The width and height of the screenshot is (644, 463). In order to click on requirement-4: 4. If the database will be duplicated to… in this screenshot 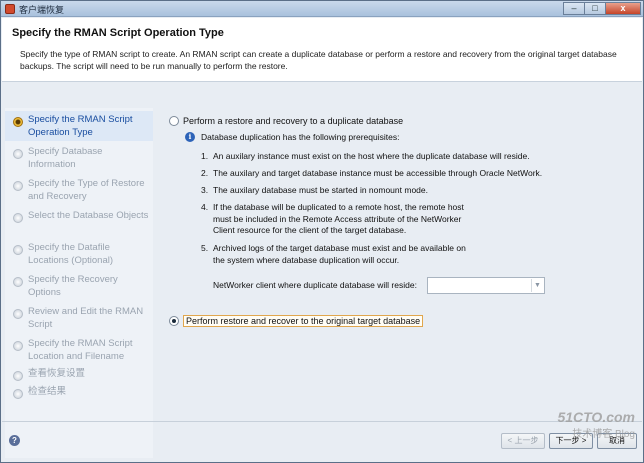, I will do `click(334, 219)`.